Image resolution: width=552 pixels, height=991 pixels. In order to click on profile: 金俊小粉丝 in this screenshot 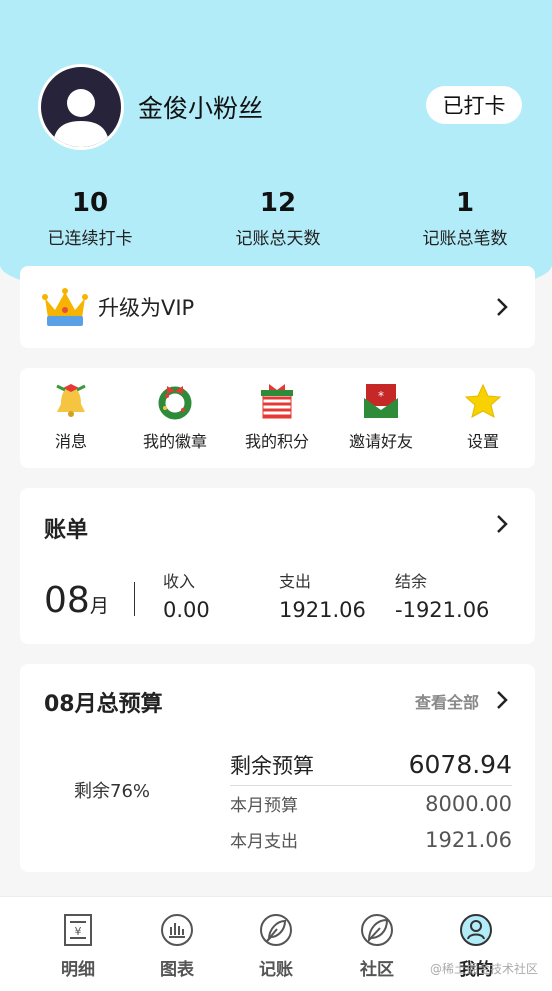, I will do `click(150, 107)`.